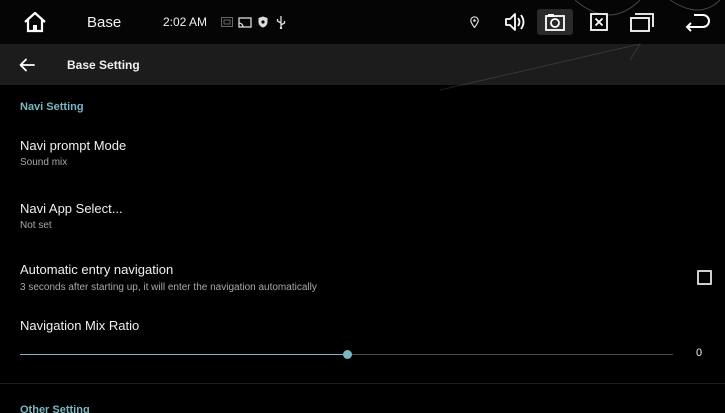 Image resolution: width=725 pixels, height=413 pixels. What do you see at coordinates (104, 22) in the screenshot?
I see `app-name: Base` at bounding box center [104, 22].